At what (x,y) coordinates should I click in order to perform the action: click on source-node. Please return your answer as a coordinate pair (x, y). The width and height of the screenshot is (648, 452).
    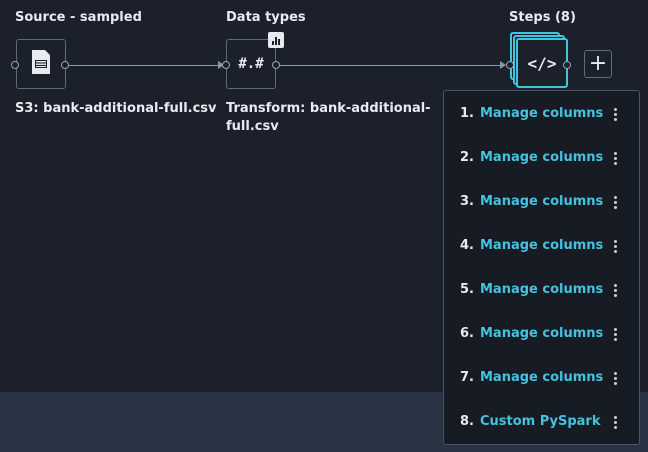
    Looking at the image, I should click on (41, 64).